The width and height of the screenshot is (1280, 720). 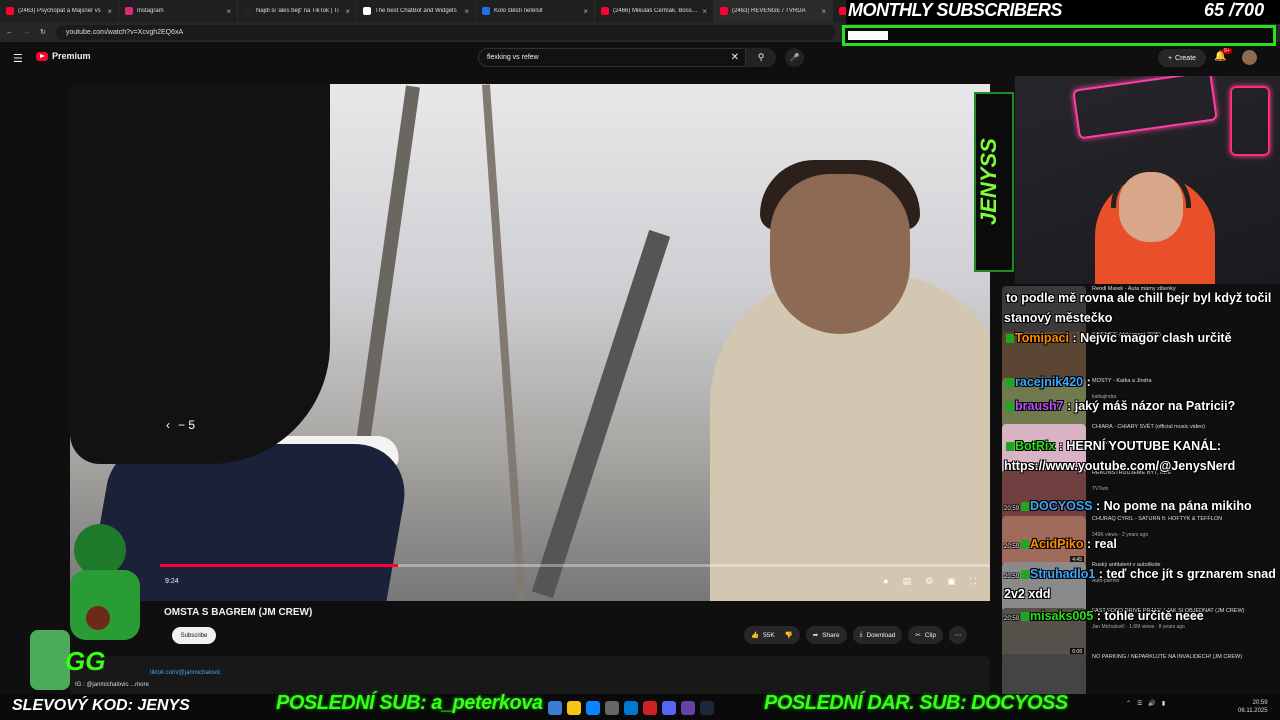 What do you see at coordinates (1122, 381) in the screenshot?
I see `recommendation-title: MOSTY - Katka a Jindra` at bounding box center [1122, 381].